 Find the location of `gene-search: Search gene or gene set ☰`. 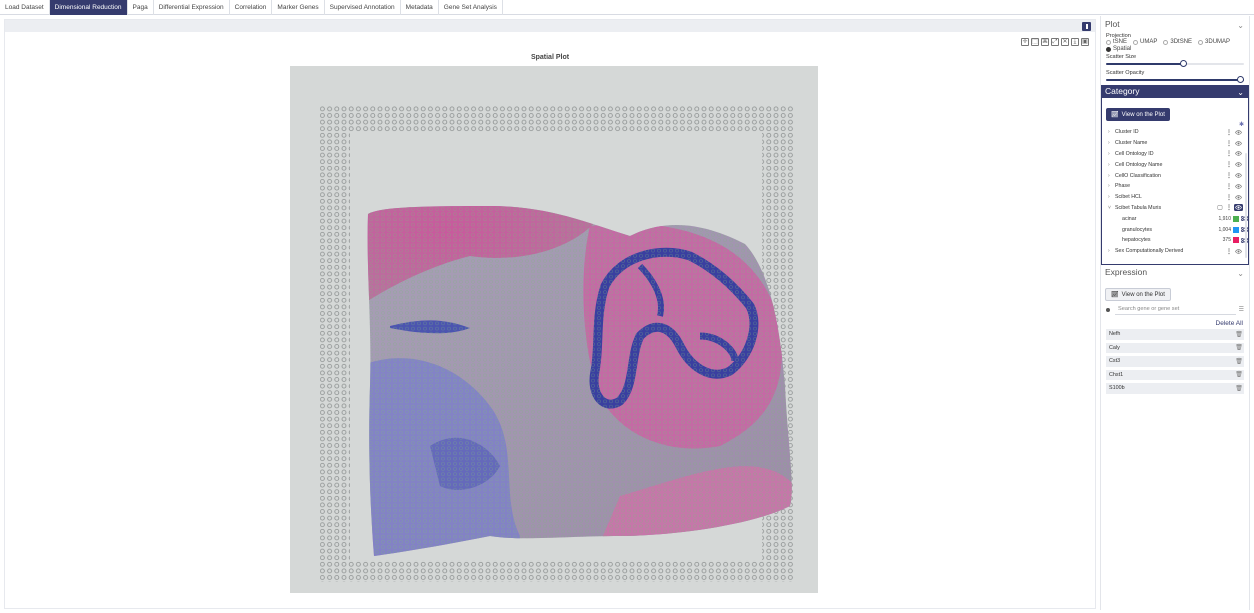

gene-search: Search gene or gene set ☰ is located at coordinates (1175, 309).